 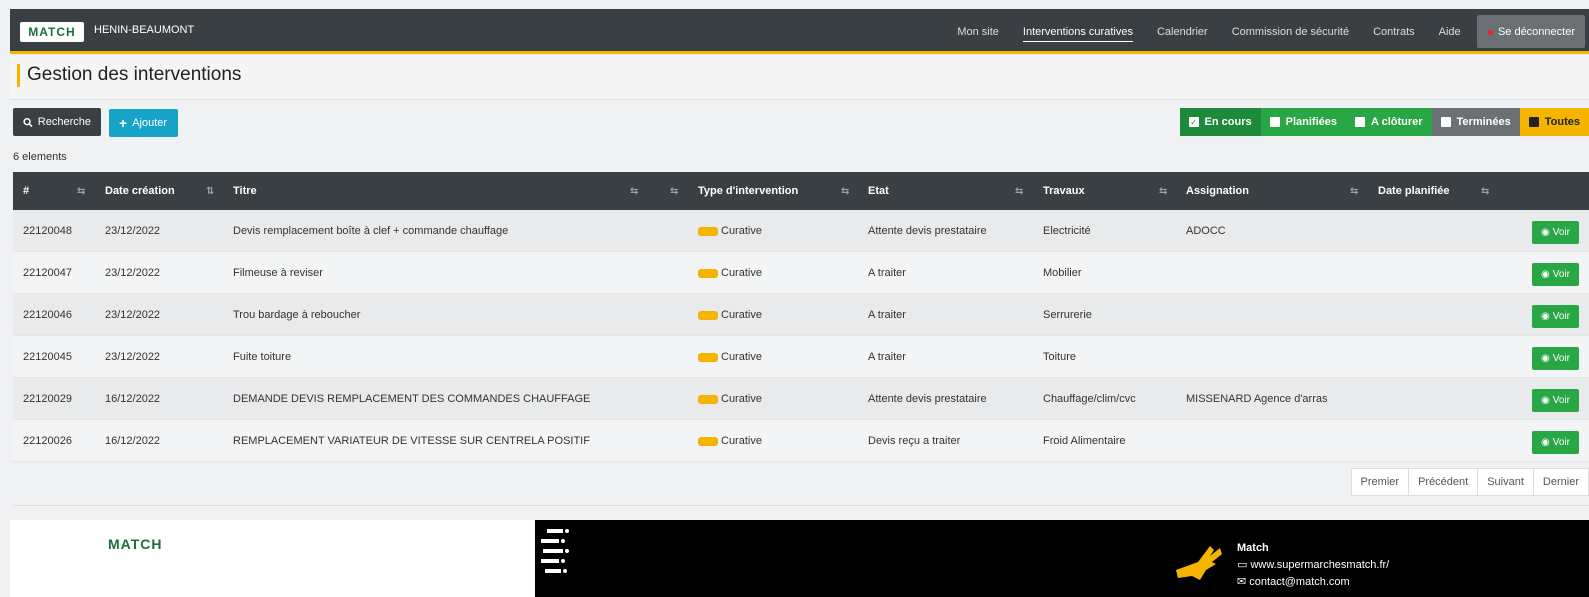 I want to click on footer-website-row: ▭ www.supermarchesmatch.fr/, so click(x=1313, y=565).